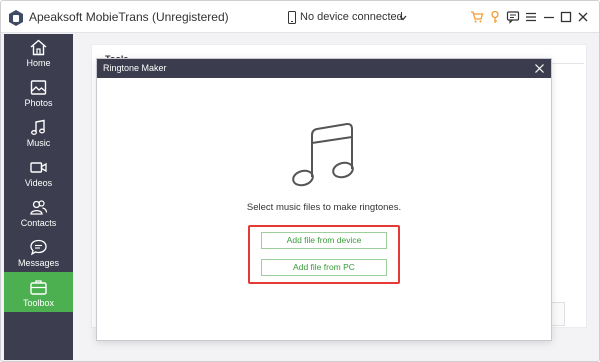 This screenshot has height=362, width=600. What do you see at coordinates (38, 287) in the screenshot?
I see `toolbox-icon` at bounding box center [38, 287].